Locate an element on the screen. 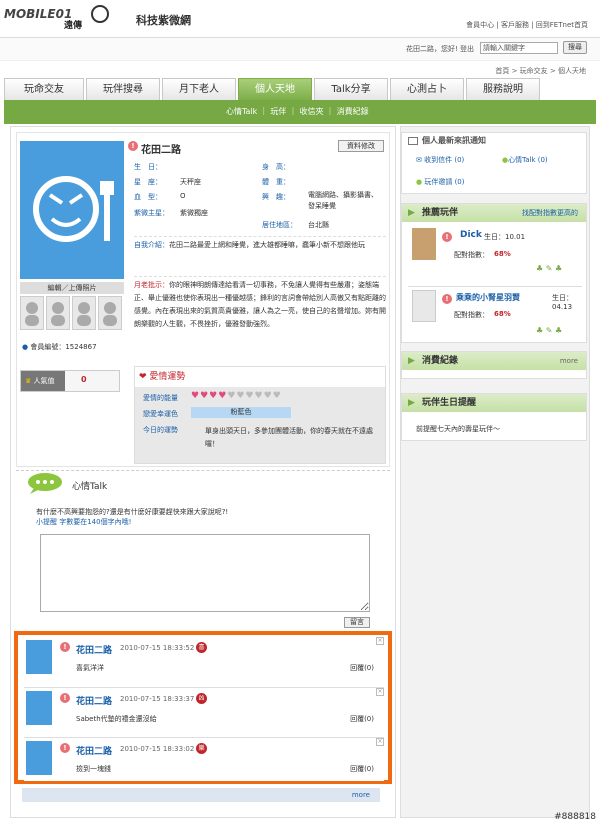 The height and width of the screenshot is (826, 600). lucky-color-value: 粉藍色 is located at coordinates (241, 412).